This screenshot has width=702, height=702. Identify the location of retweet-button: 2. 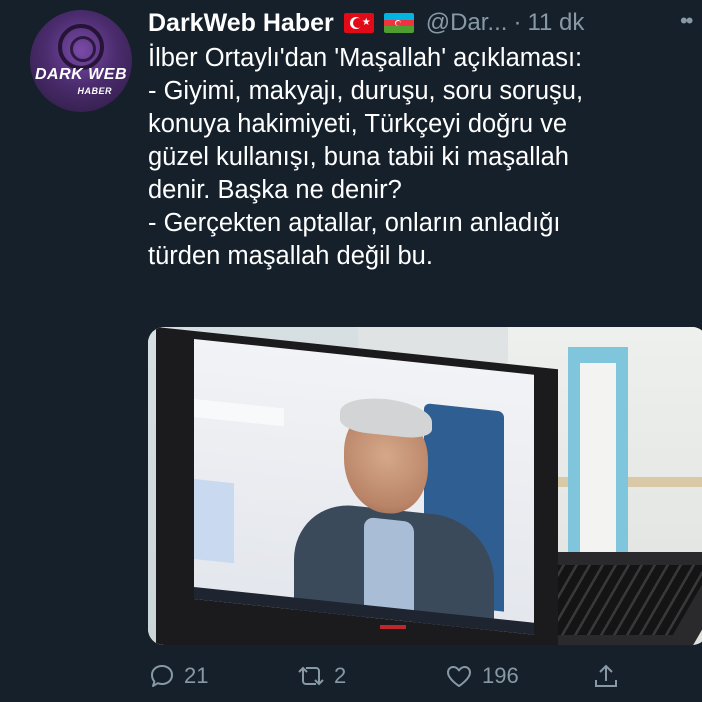
(321, 676).